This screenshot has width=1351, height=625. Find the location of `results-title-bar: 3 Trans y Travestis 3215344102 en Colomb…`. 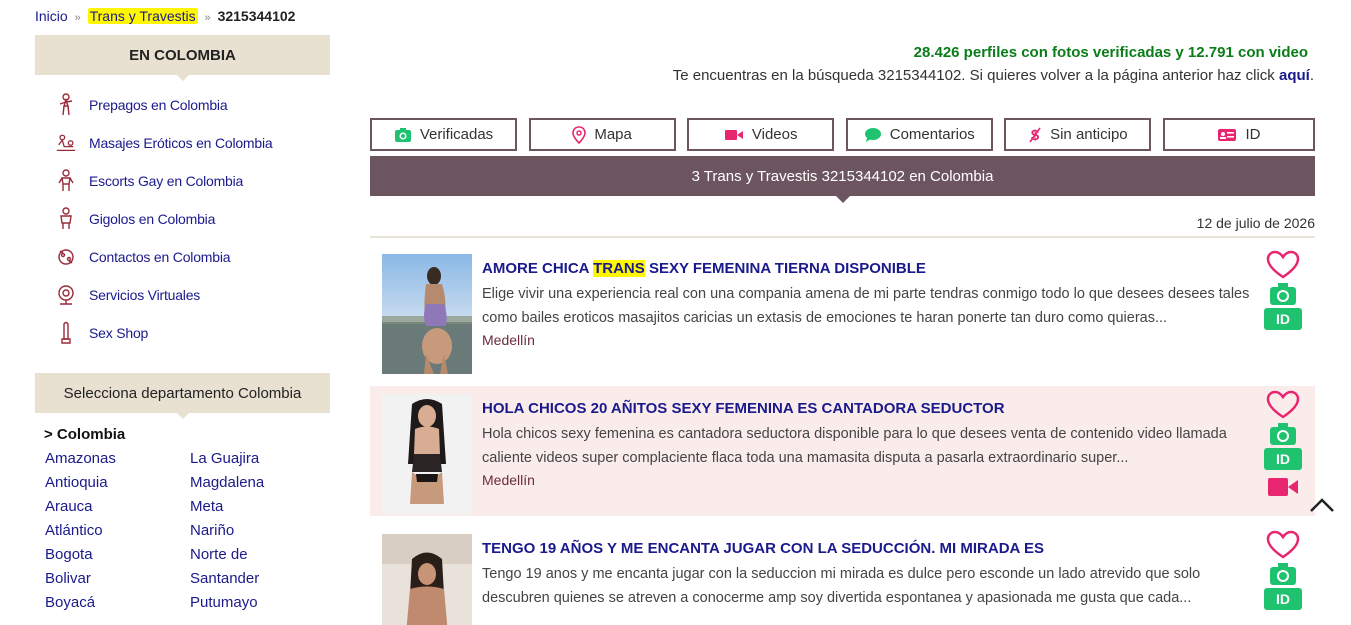

results-title-bar: 3 Trans y Travestis 3215344102 en Colomb… is located at coordinates (842, 179).